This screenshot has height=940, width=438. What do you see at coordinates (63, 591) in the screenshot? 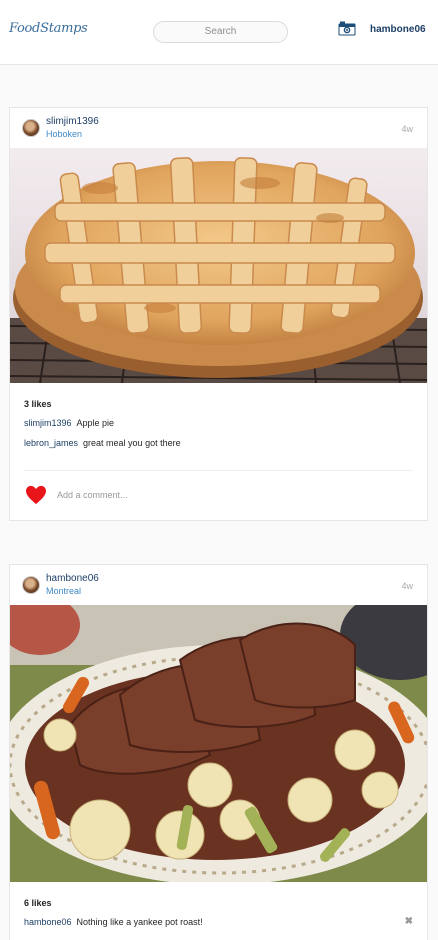
I see `post-location: Montreal` at bounding box center [63, 591].